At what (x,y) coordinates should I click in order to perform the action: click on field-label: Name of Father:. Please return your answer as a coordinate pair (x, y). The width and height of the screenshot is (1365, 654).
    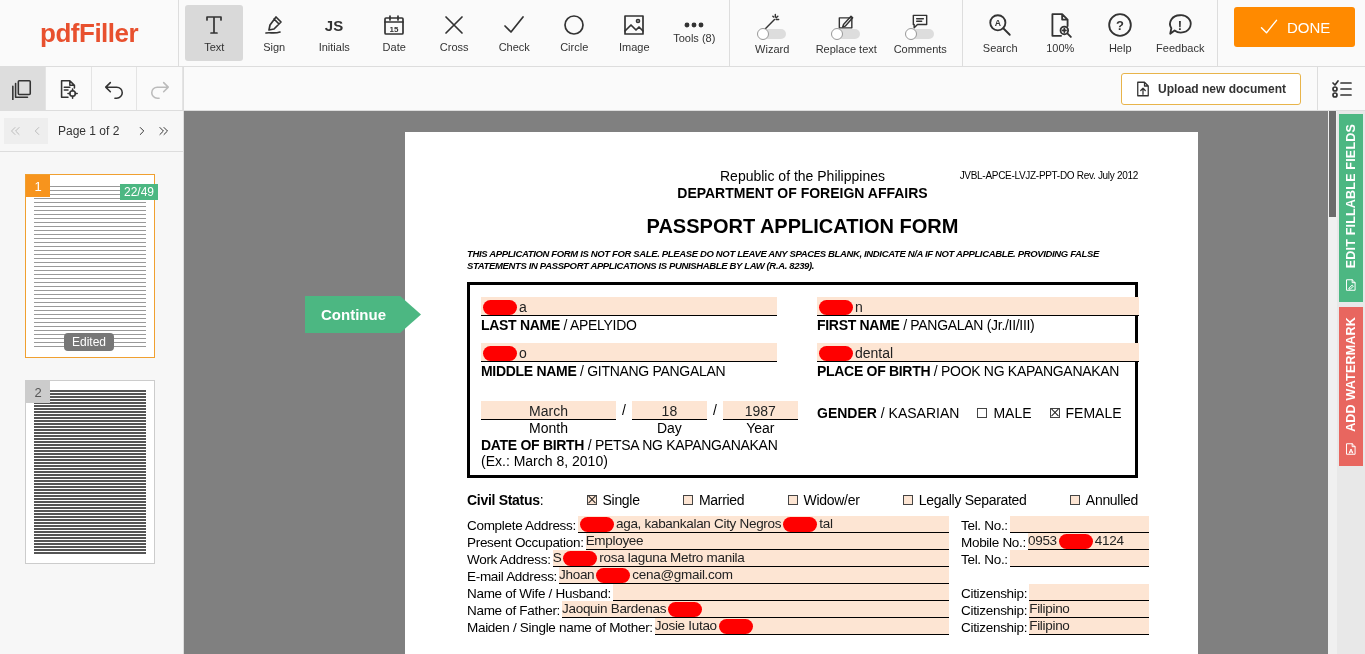
    Looking at the image, I should click on (514, 610).